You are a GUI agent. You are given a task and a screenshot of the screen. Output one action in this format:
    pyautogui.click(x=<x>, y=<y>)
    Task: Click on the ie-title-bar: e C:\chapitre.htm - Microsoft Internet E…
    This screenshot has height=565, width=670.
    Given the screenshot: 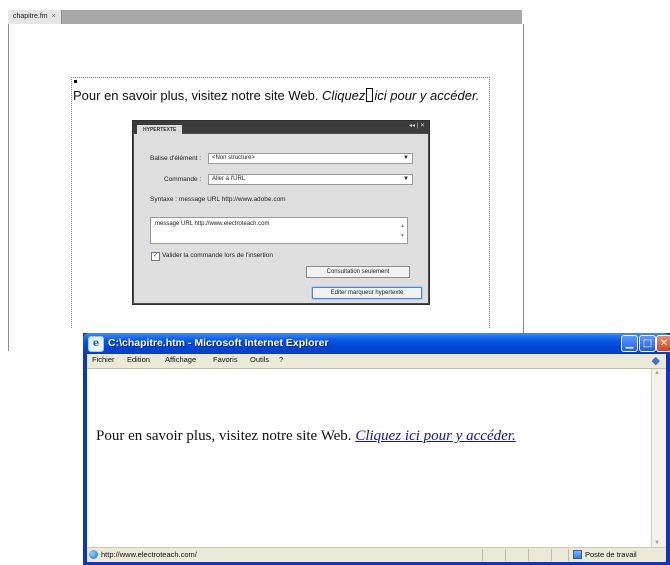 What is the action you would take?
    pyautogui.click(x=376, y=343)
    